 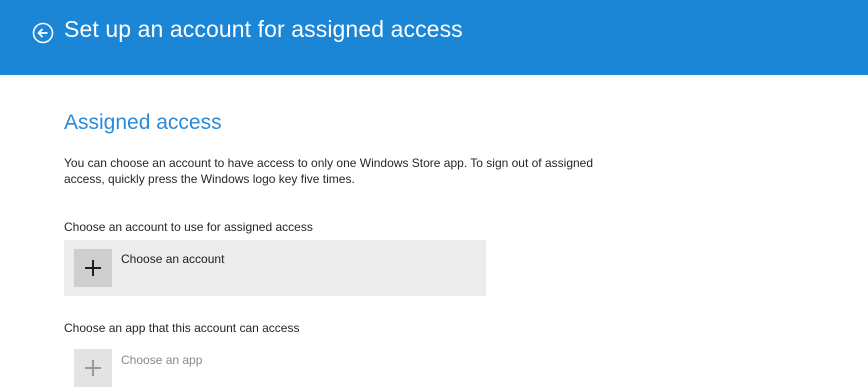 What do you see at coordinates (143, 122) in the screenshot?
I see `section-title: Assigned access` at bounding box center [143, 122].